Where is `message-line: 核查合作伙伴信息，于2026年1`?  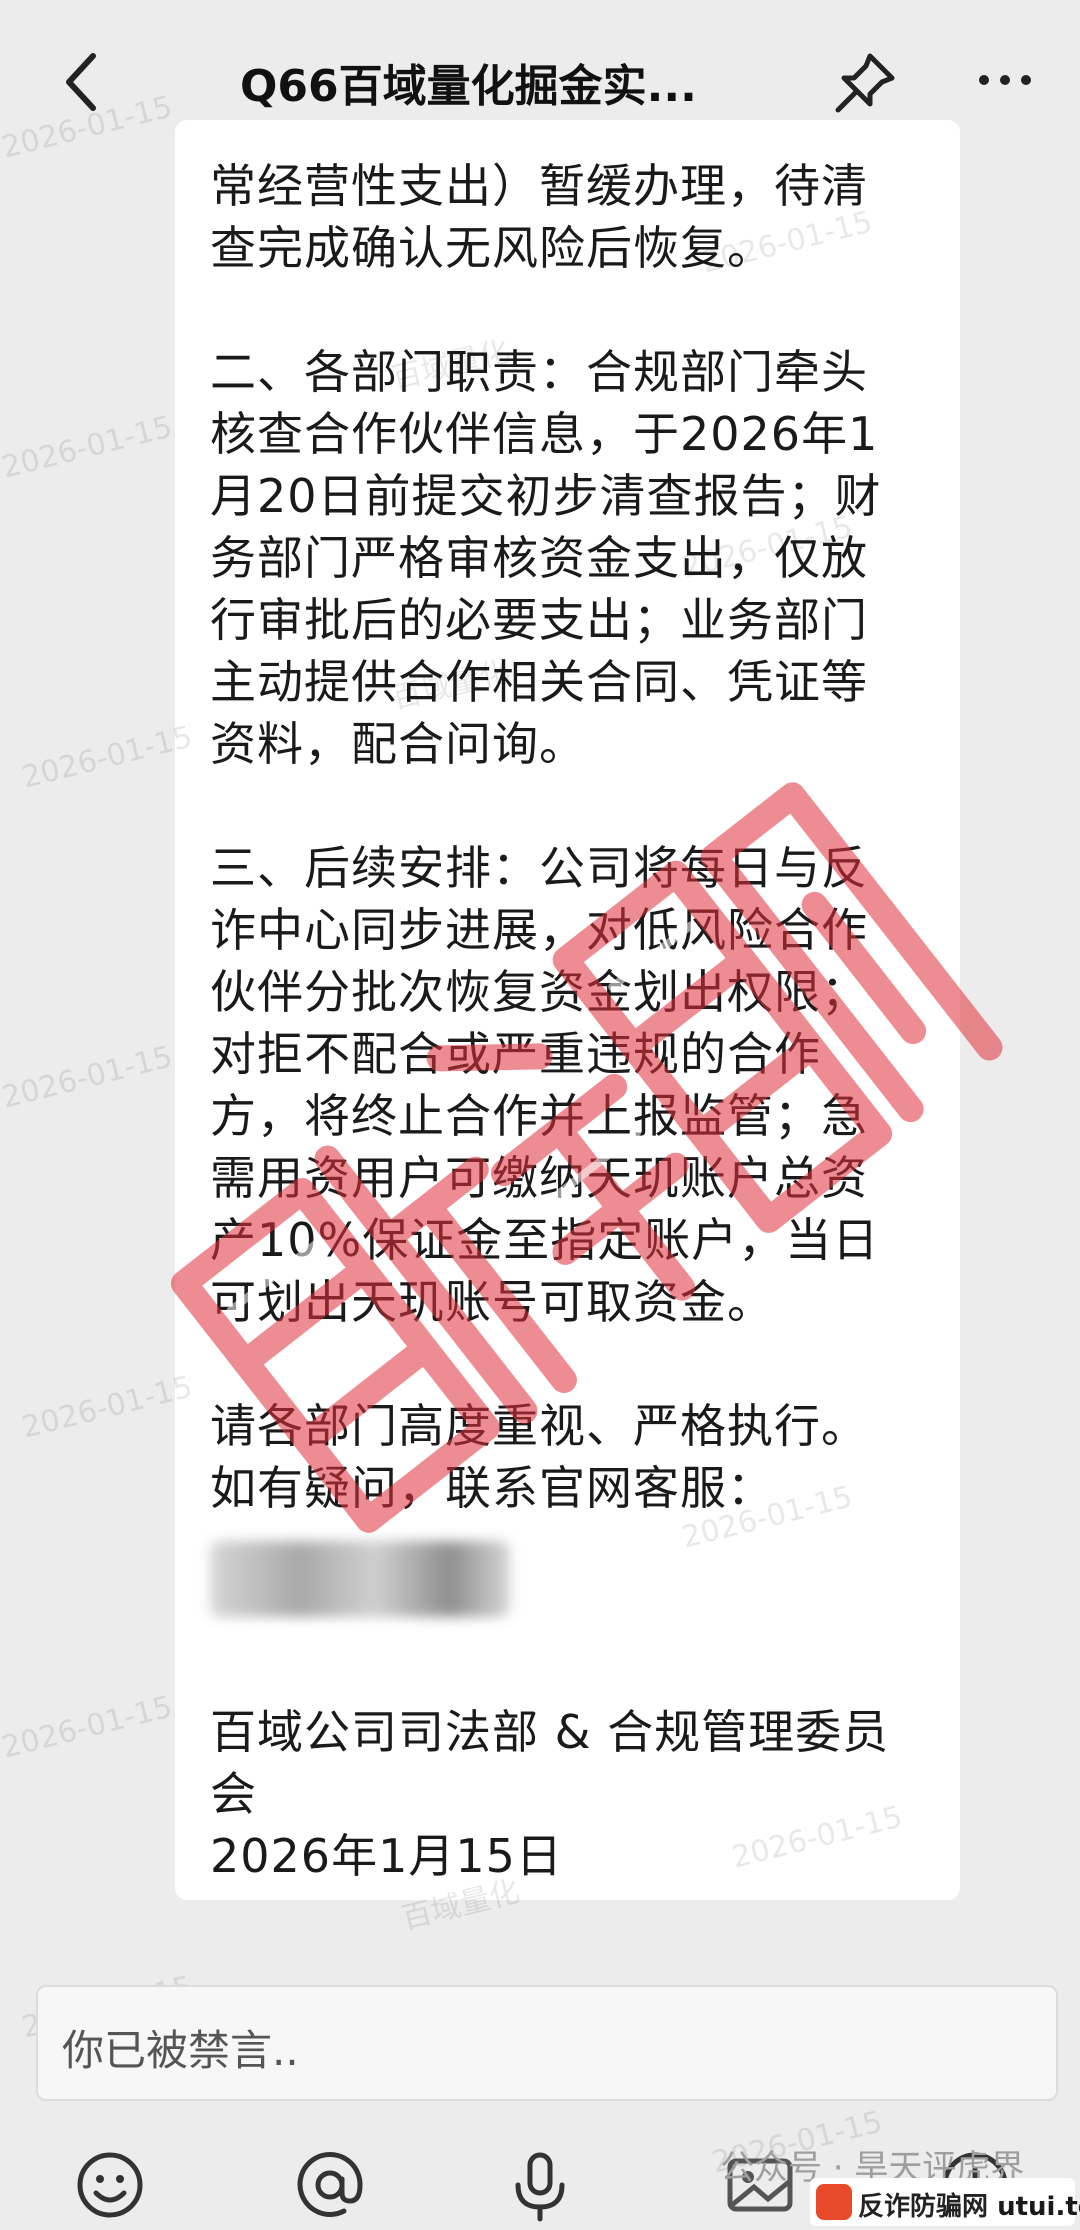 message-line: 核查合作伙伴信息，于2026年1 is located at coordinates (544, 434).